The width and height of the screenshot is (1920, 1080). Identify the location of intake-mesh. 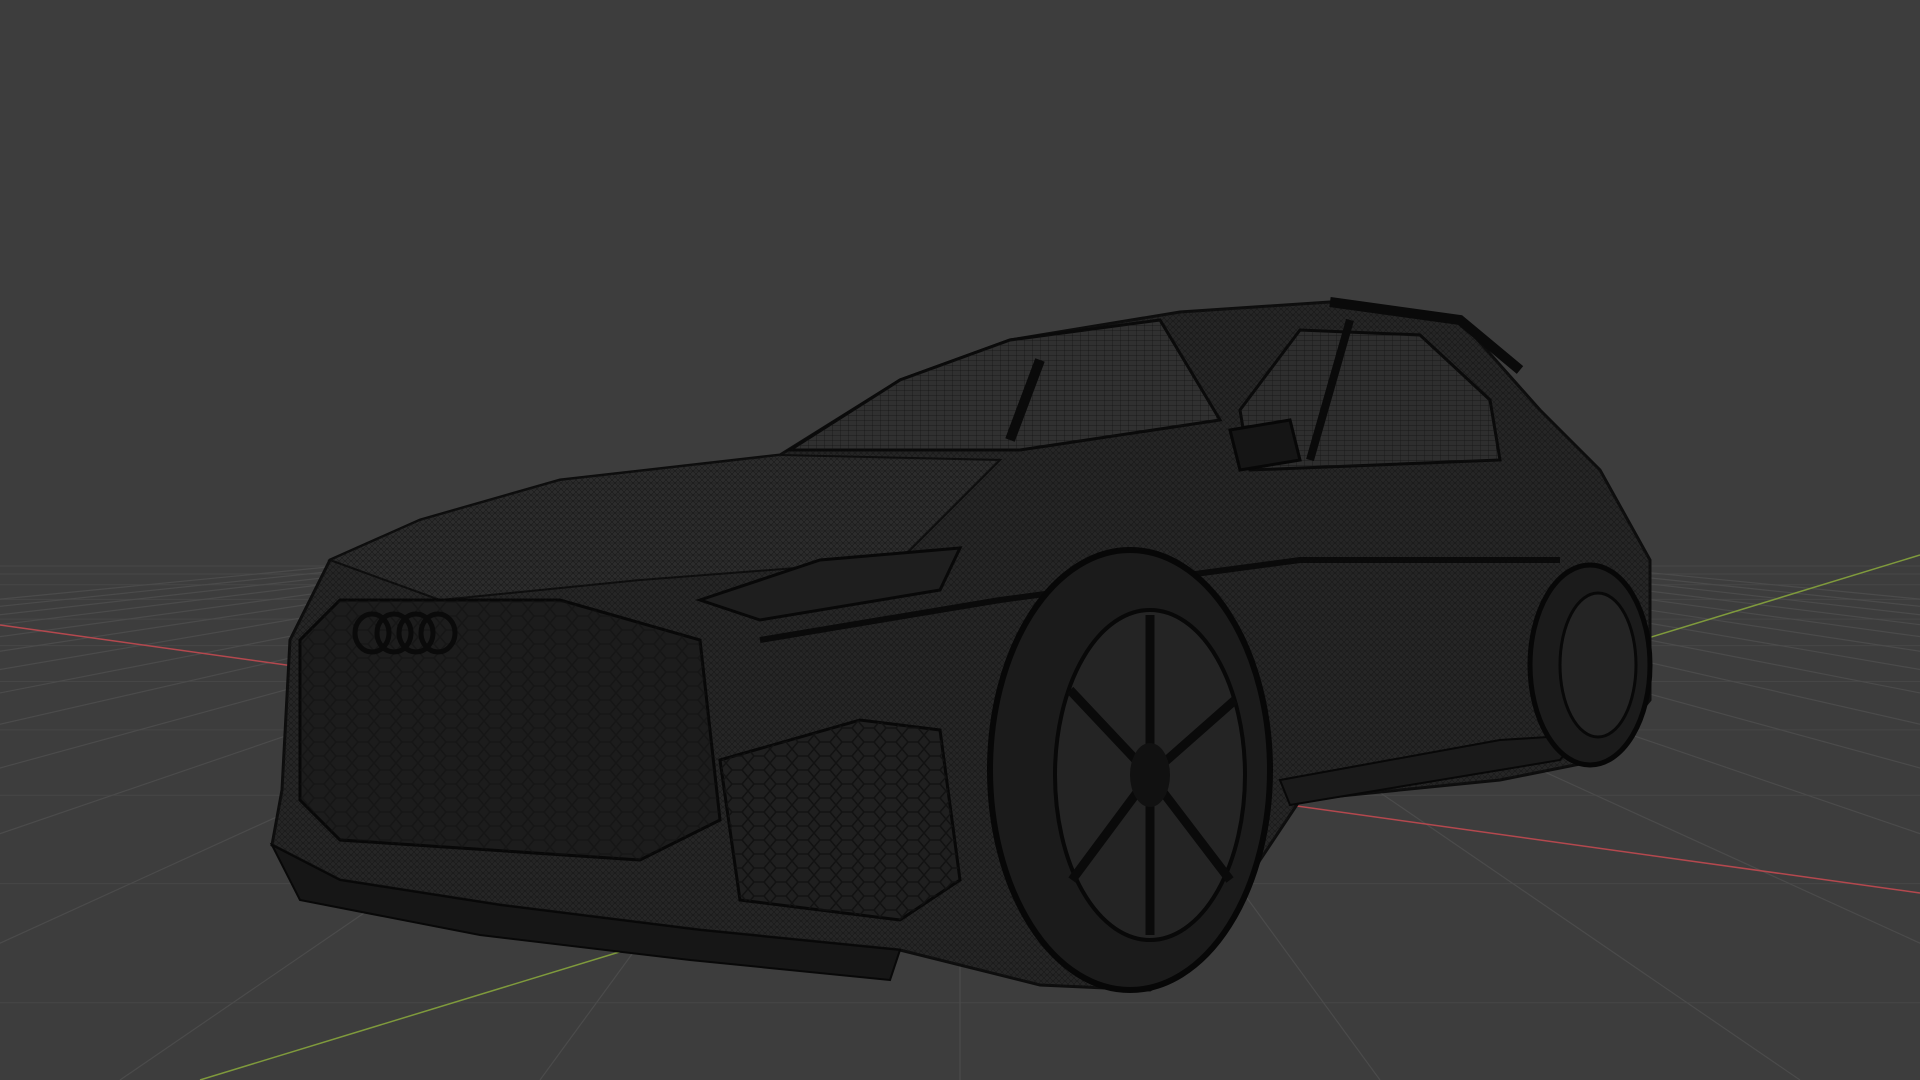
(840, 820).